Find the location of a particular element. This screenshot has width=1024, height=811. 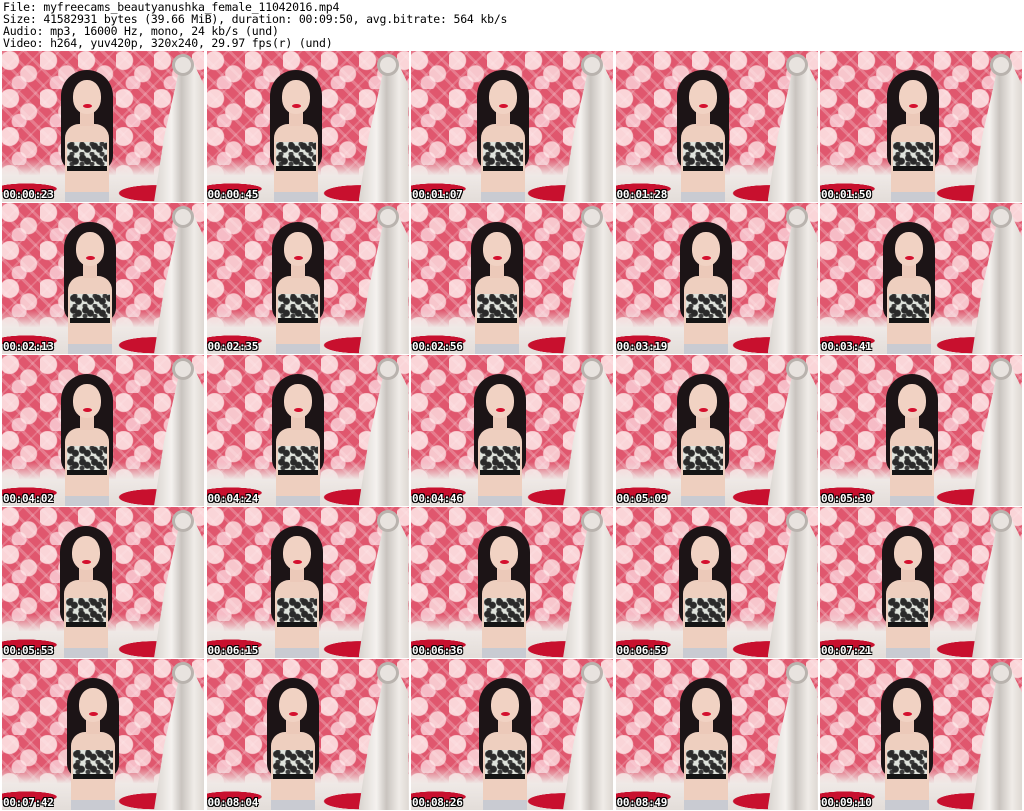

thumbnail-timestamp: 00:05:09 is located at coordinates (642, 498).